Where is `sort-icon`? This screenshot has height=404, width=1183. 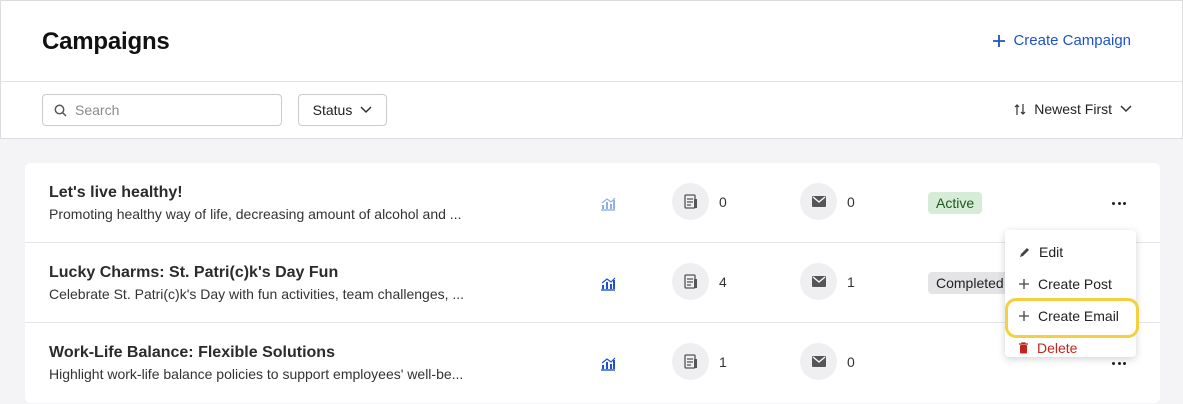
sort-icon is located at coordinates (1020, 109).